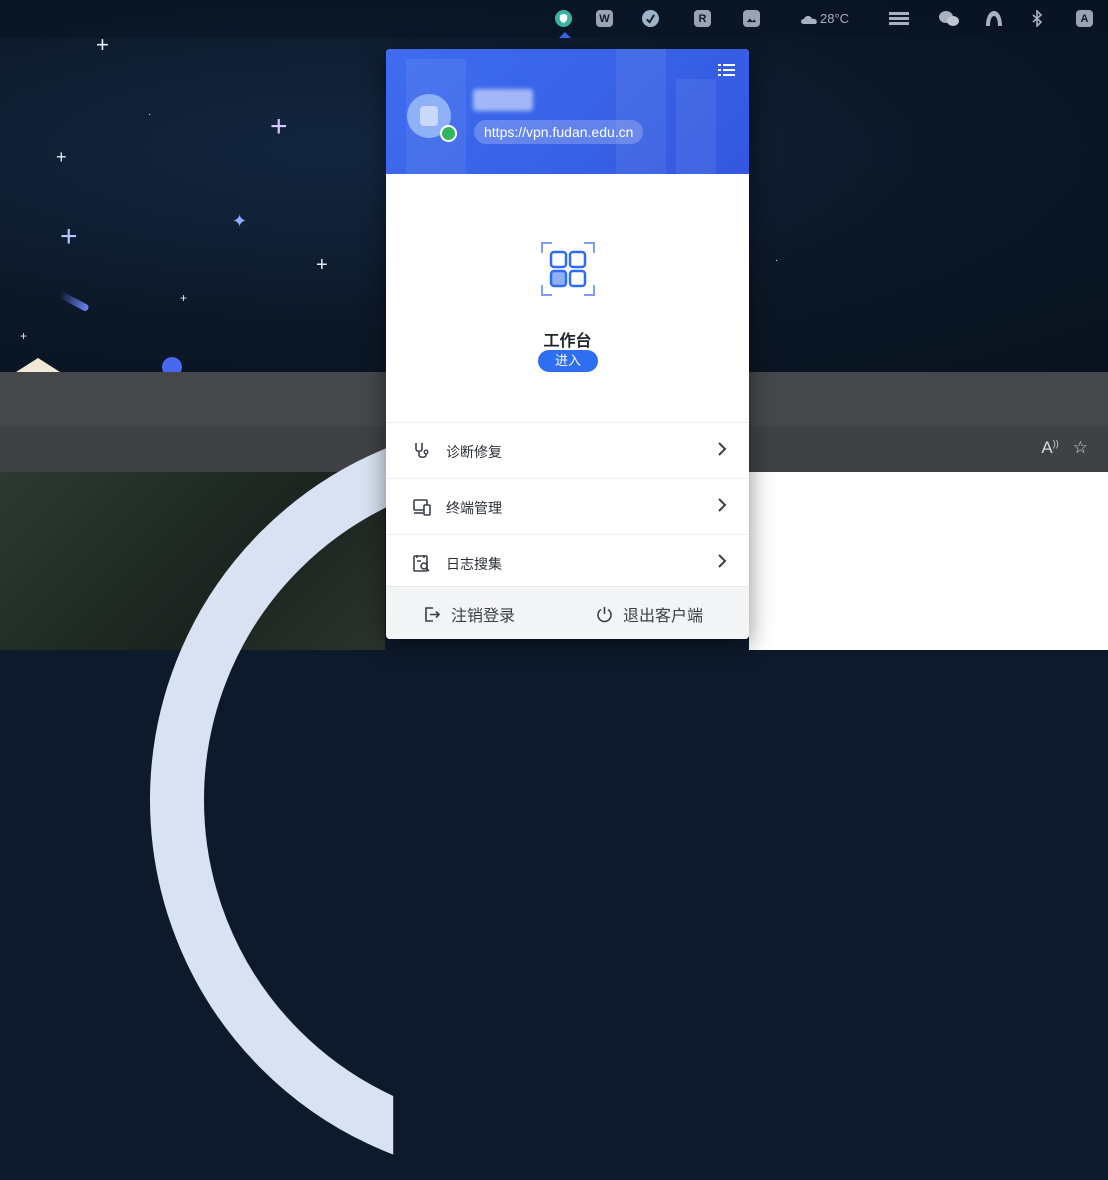 This screenshot has width=1108, height=1180. What do you see at coordinates (567, 298) in the screenshot?
I see `workbench-section: 工作台 进入` at bounding box center [567, 298].